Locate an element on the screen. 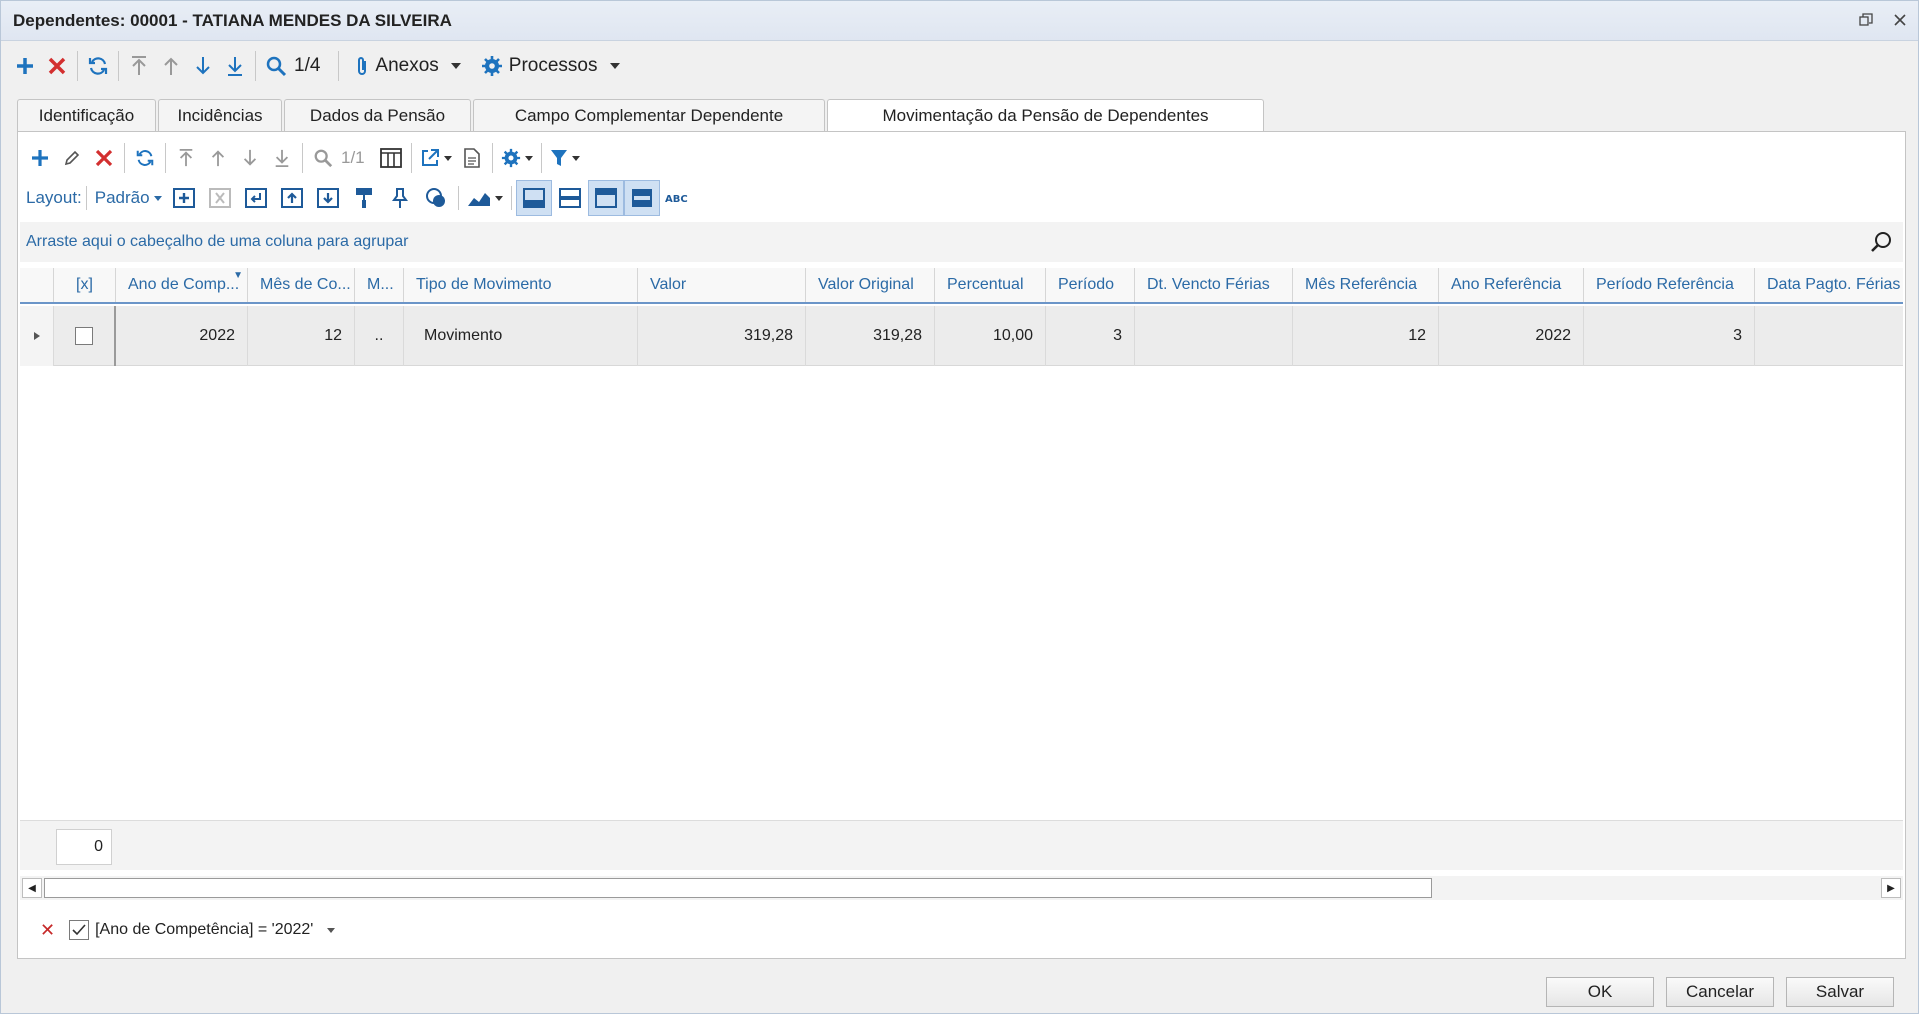 The width and height of the screenshot is (1919, 1014). grid-delete-button is located at coordinates (104, 158).